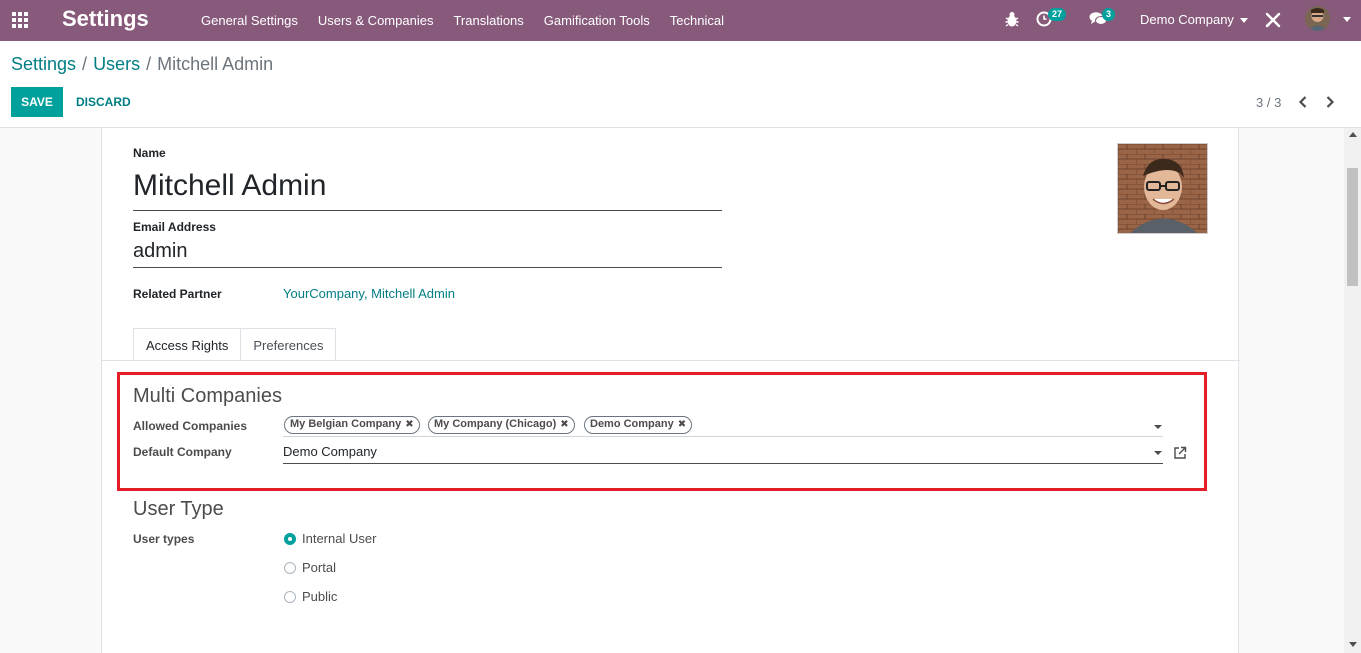  Describe the element at coordinates (1162, 188) in the screenshot. I see `user-photo` at that location.